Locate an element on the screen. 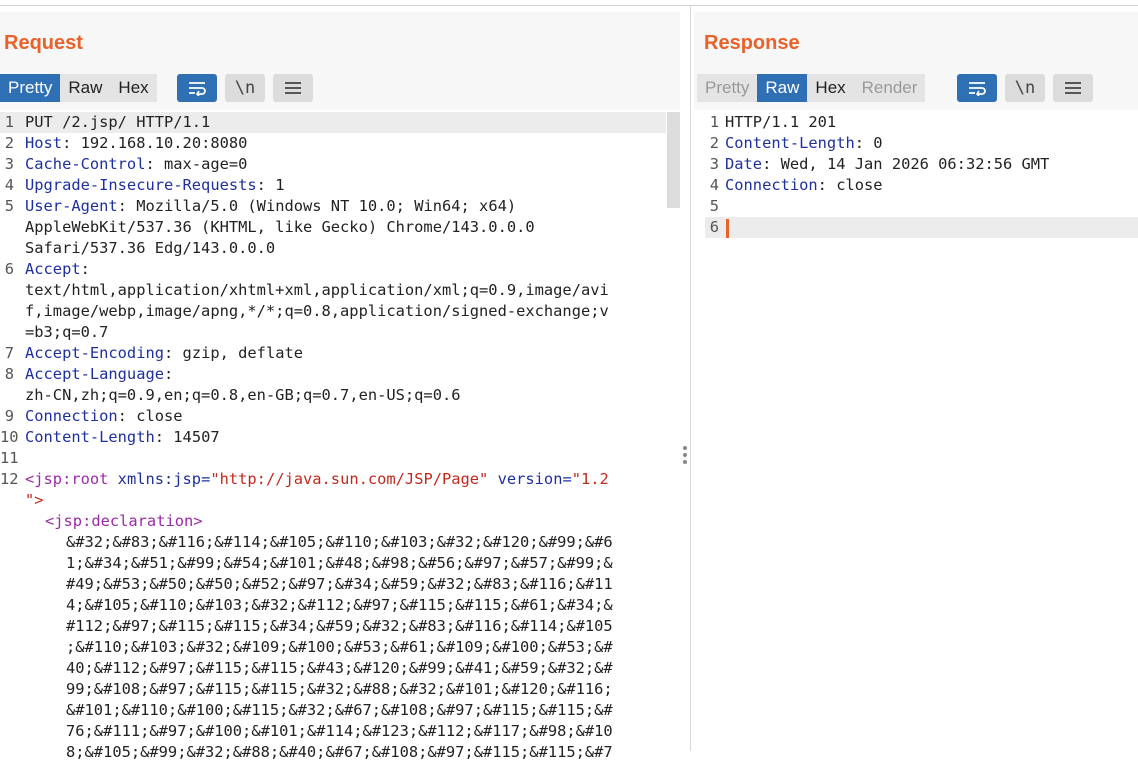  header-name: Accept-Language is located at coordinates (94, 374).